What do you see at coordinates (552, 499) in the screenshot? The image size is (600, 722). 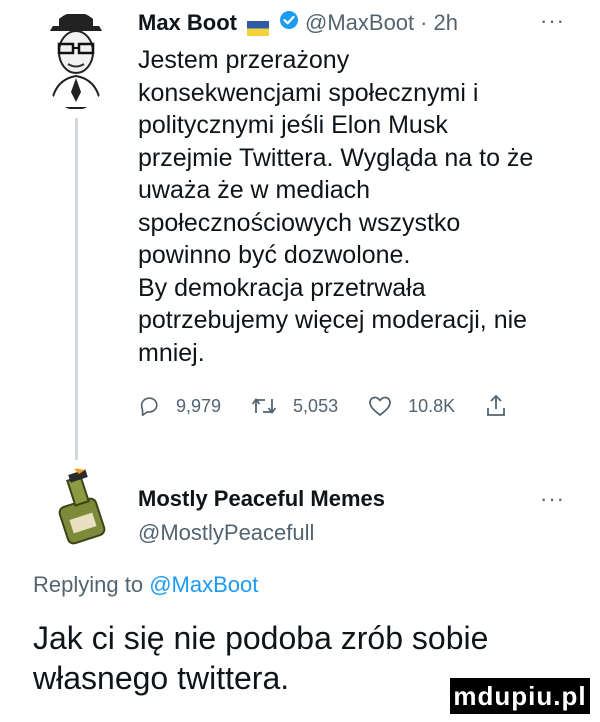 I see `reply-more-button: ···` at bounding box center [552, 499].